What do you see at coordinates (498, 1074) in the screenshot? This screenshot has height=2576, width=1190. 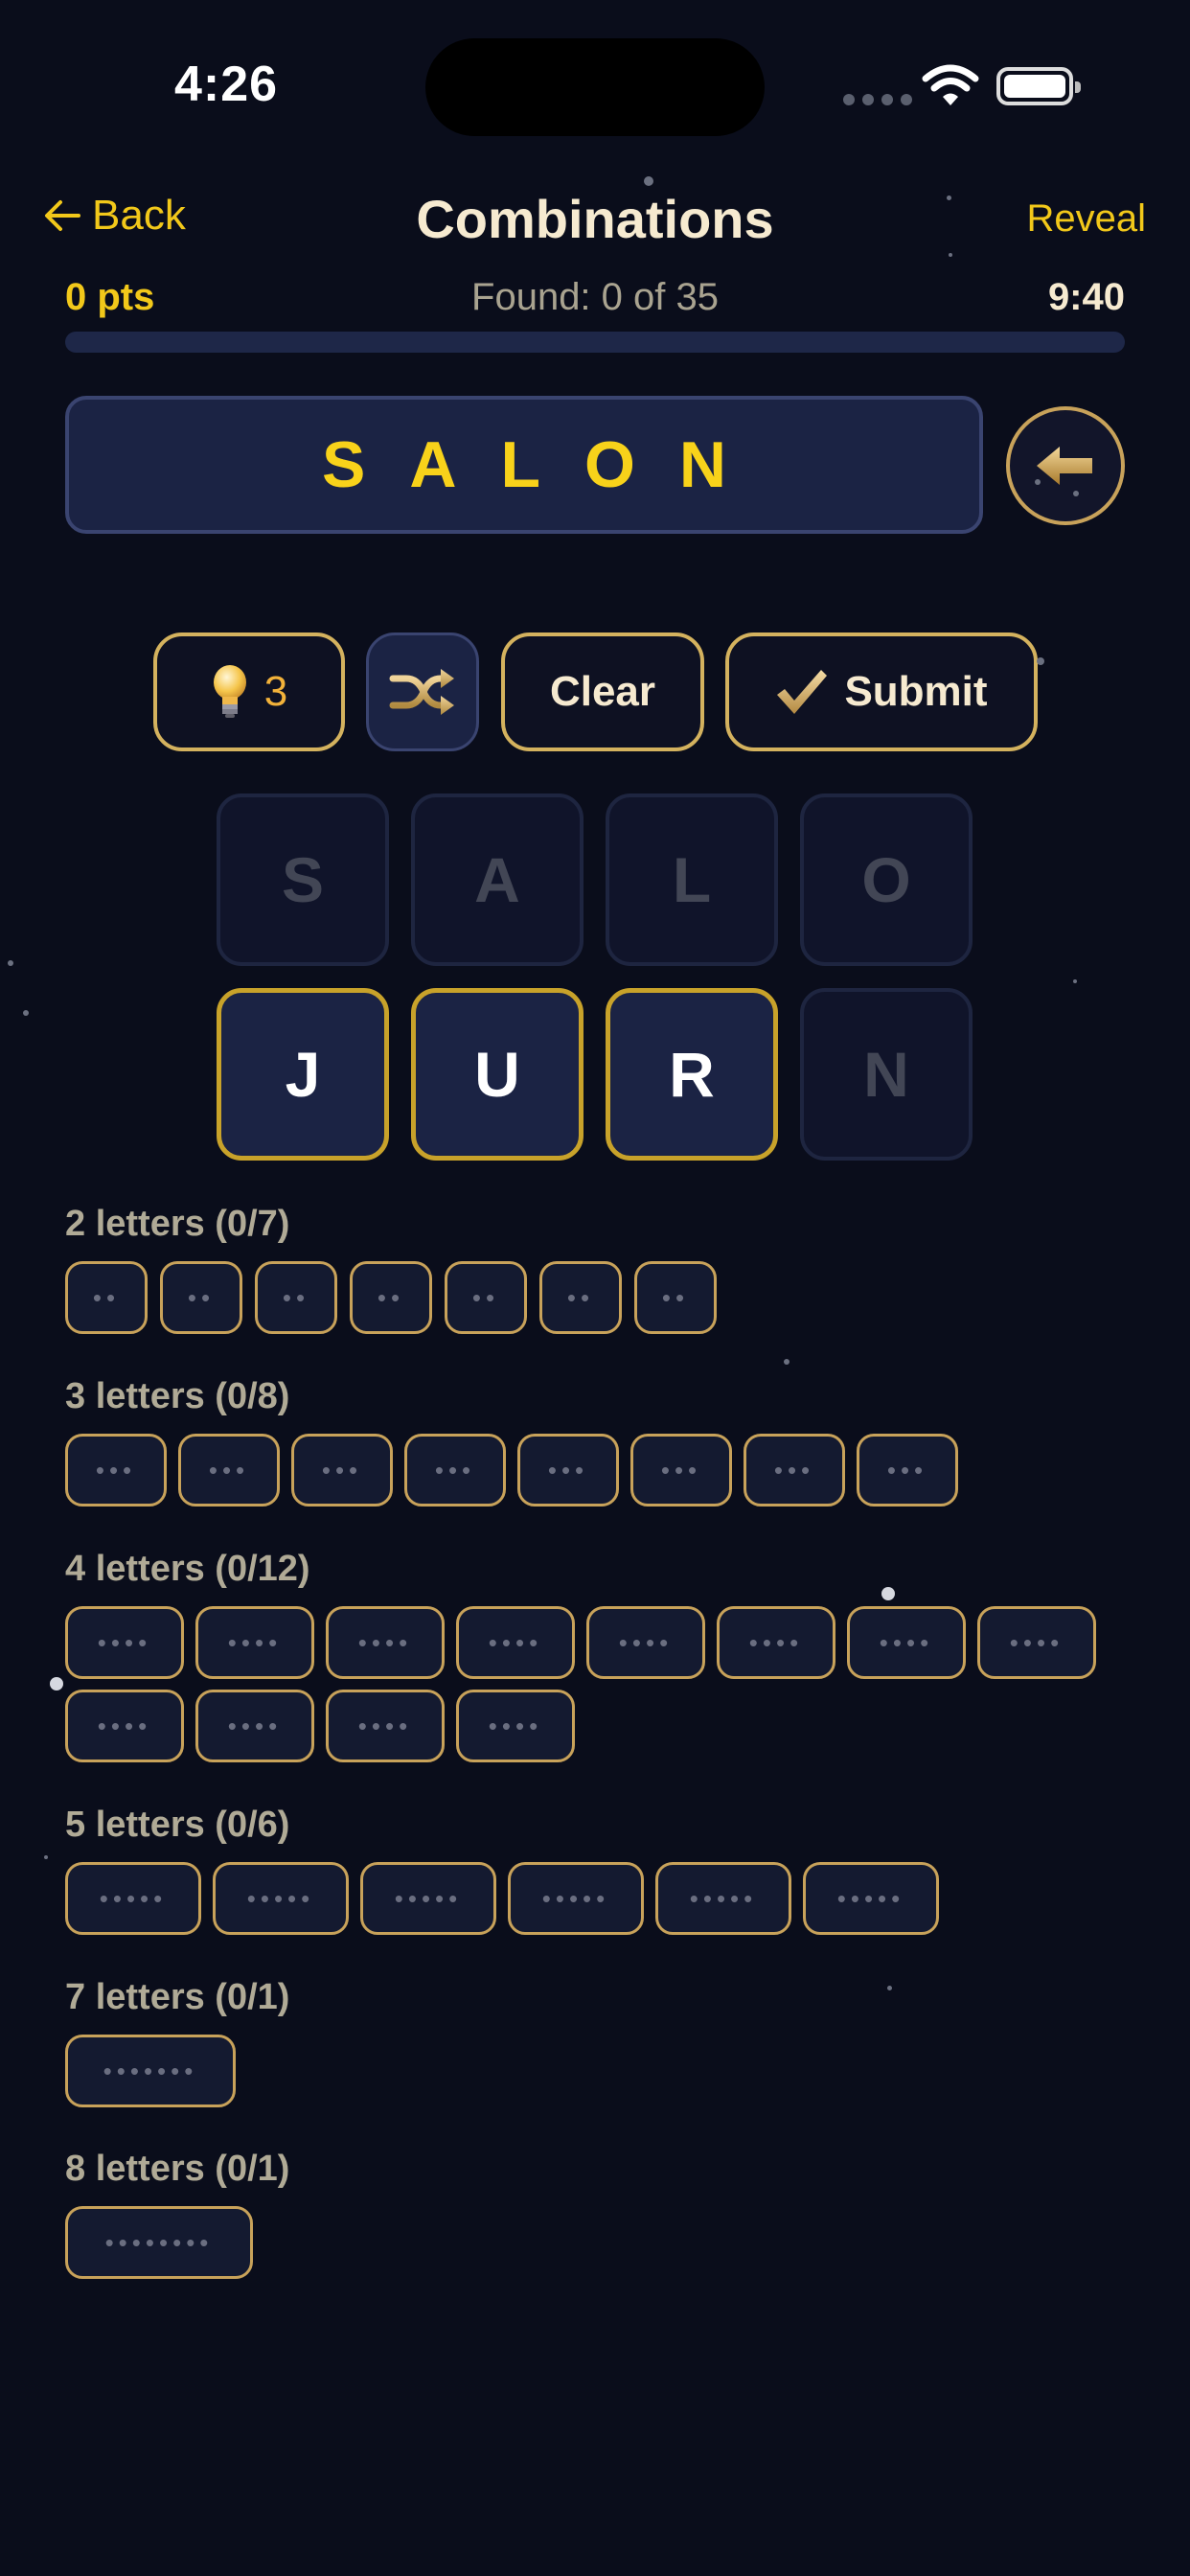 I see `letter-tile-u: U` at bounding box center [498, 1074].